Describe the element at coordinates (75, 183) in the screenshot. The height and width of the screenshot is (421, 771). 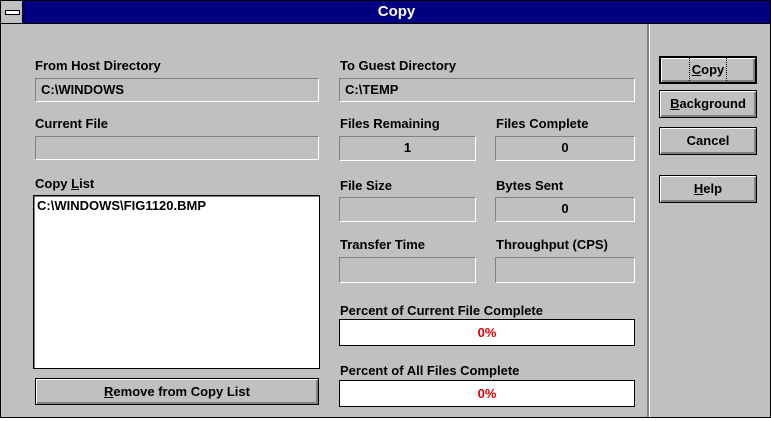
I see `copy-list-label-mnemonic: L` at that location.